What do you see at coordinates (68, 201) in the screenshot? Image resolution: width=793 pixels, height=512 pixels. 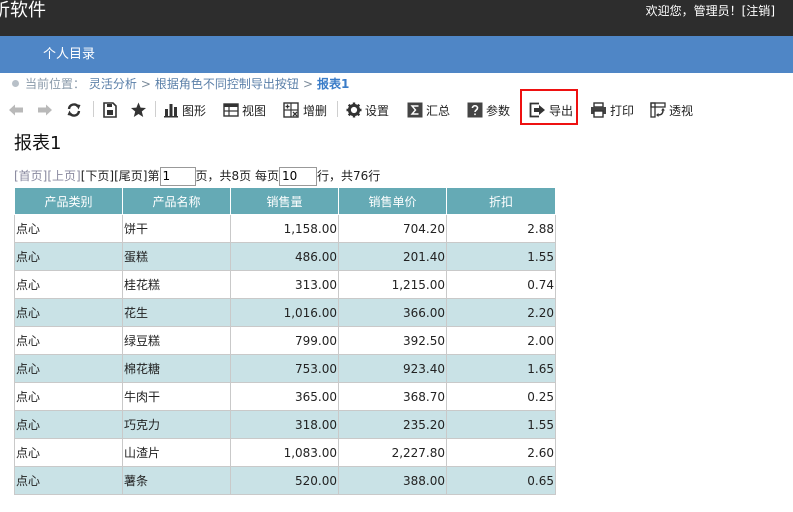 I see `column-header: 产品类别` at bounding box center [68, 201].